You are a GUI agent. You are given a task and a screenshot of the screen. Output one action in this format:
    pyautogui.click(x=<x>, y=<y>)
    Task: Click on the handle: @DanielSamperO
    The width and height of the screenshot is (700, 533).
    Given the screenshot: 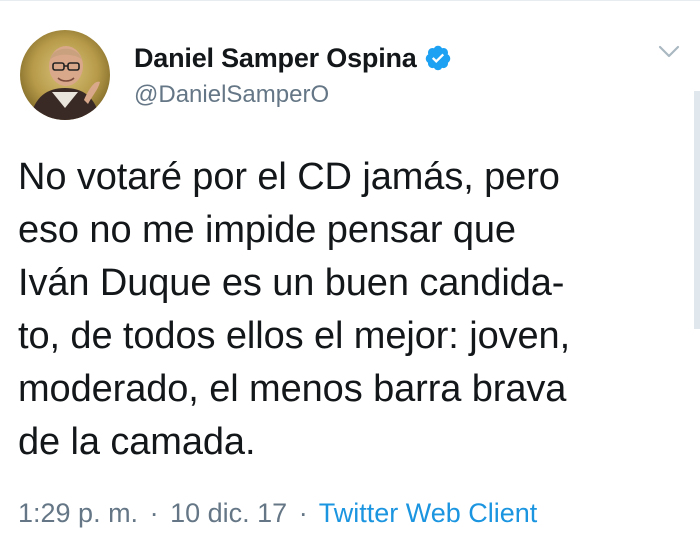 What is the action you would take?
    pyautogui.click(x=364, y=95)
    